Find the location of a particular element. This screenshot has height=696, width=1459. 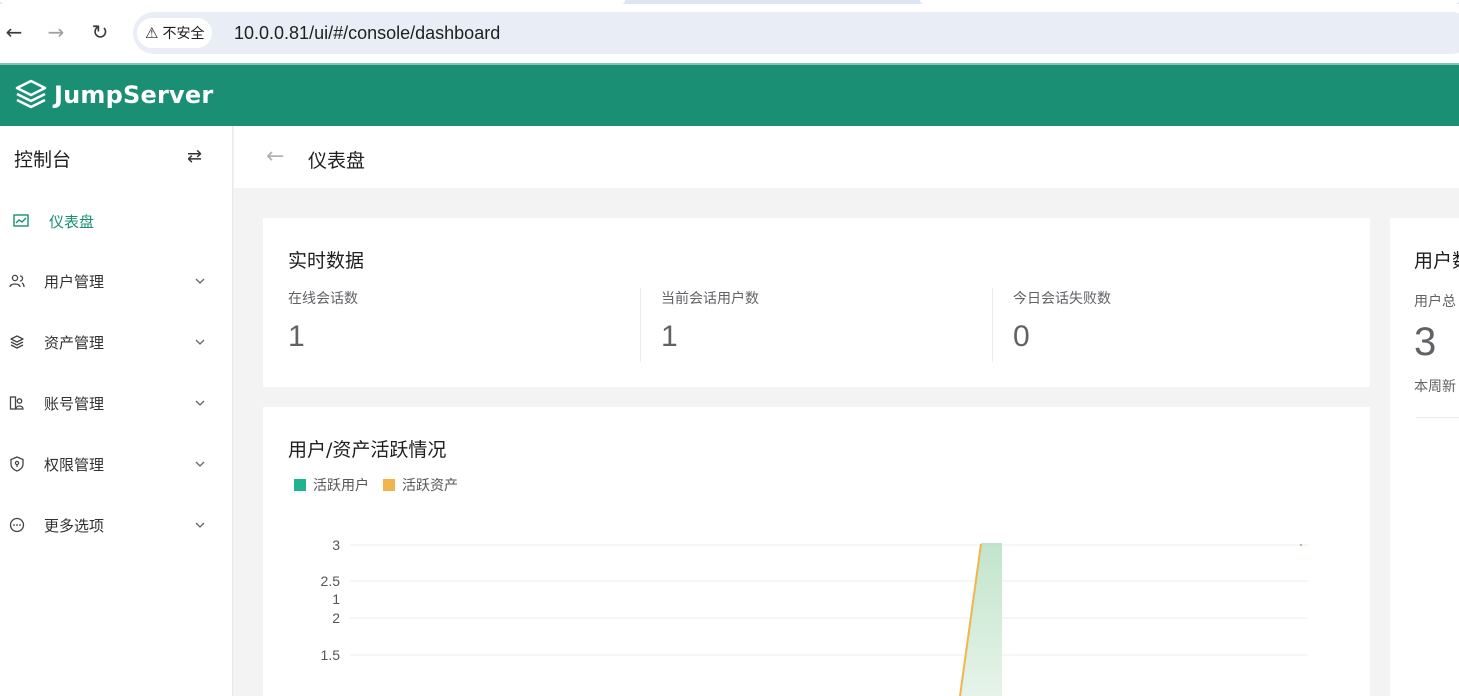

sidebar-item-more: 更多选项 is located at coordinates (116, 525).